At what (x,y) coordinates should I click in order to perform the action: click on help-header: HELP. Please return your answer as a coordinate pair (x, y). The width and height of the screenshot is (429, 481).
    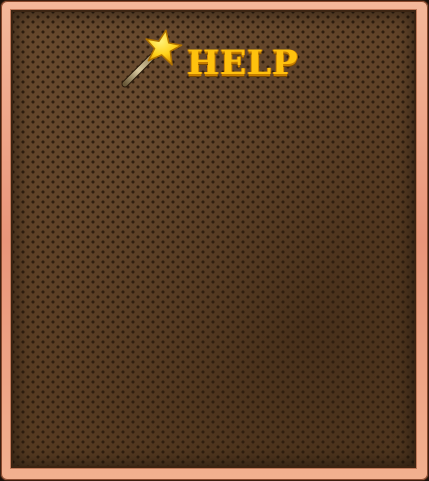
    Looking at the image, I should click on (219, 58).